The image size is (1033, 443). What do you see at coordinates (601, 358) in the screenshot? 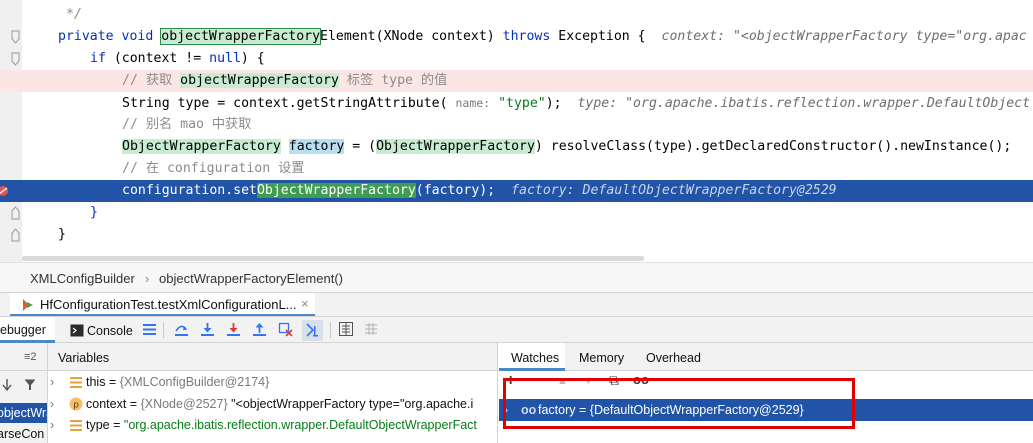
I see `tab-memory: Memory` at bounding box center [601, 358].